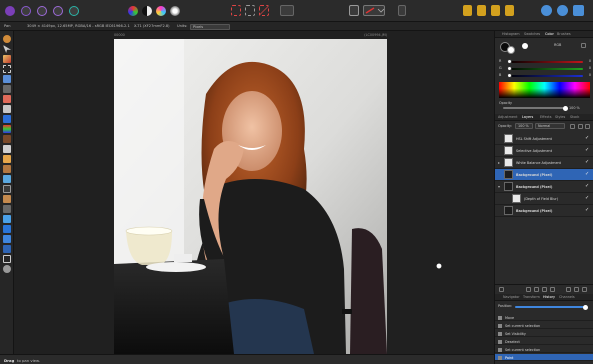  Describe the element at coordinates (236, 10) in the screenshot. I see `marquee-icon` at that location.